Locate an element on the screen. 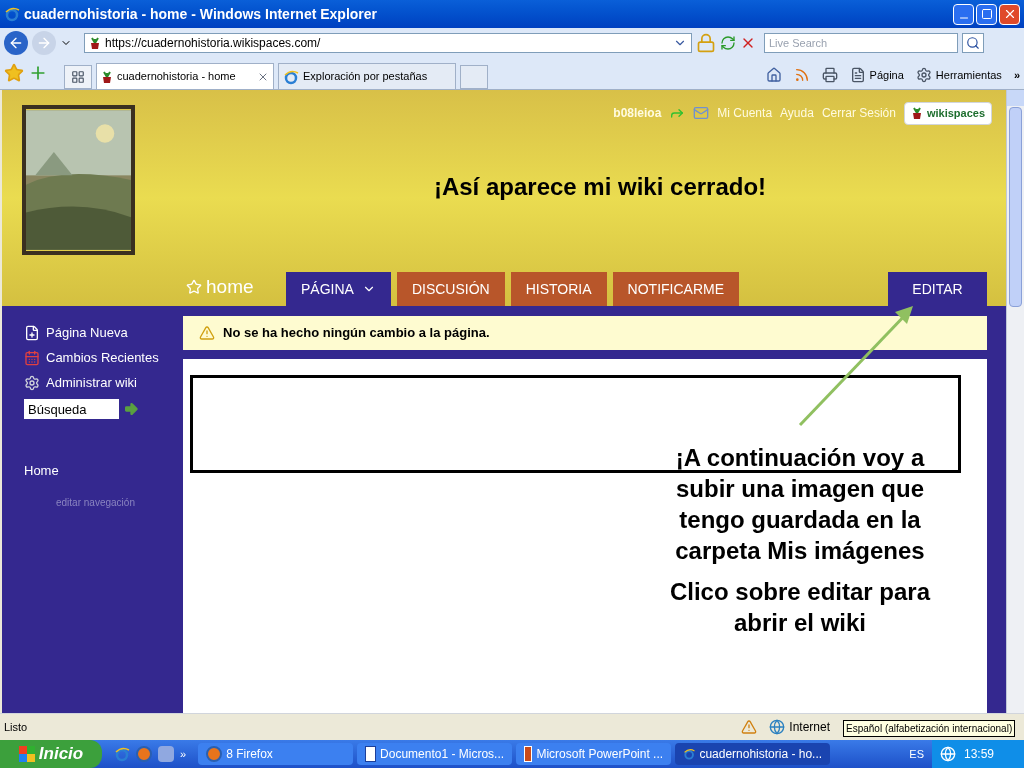 The image size is (1024, 768). taskbar-button: 8 Firefox is located at coordinates (276, 754).